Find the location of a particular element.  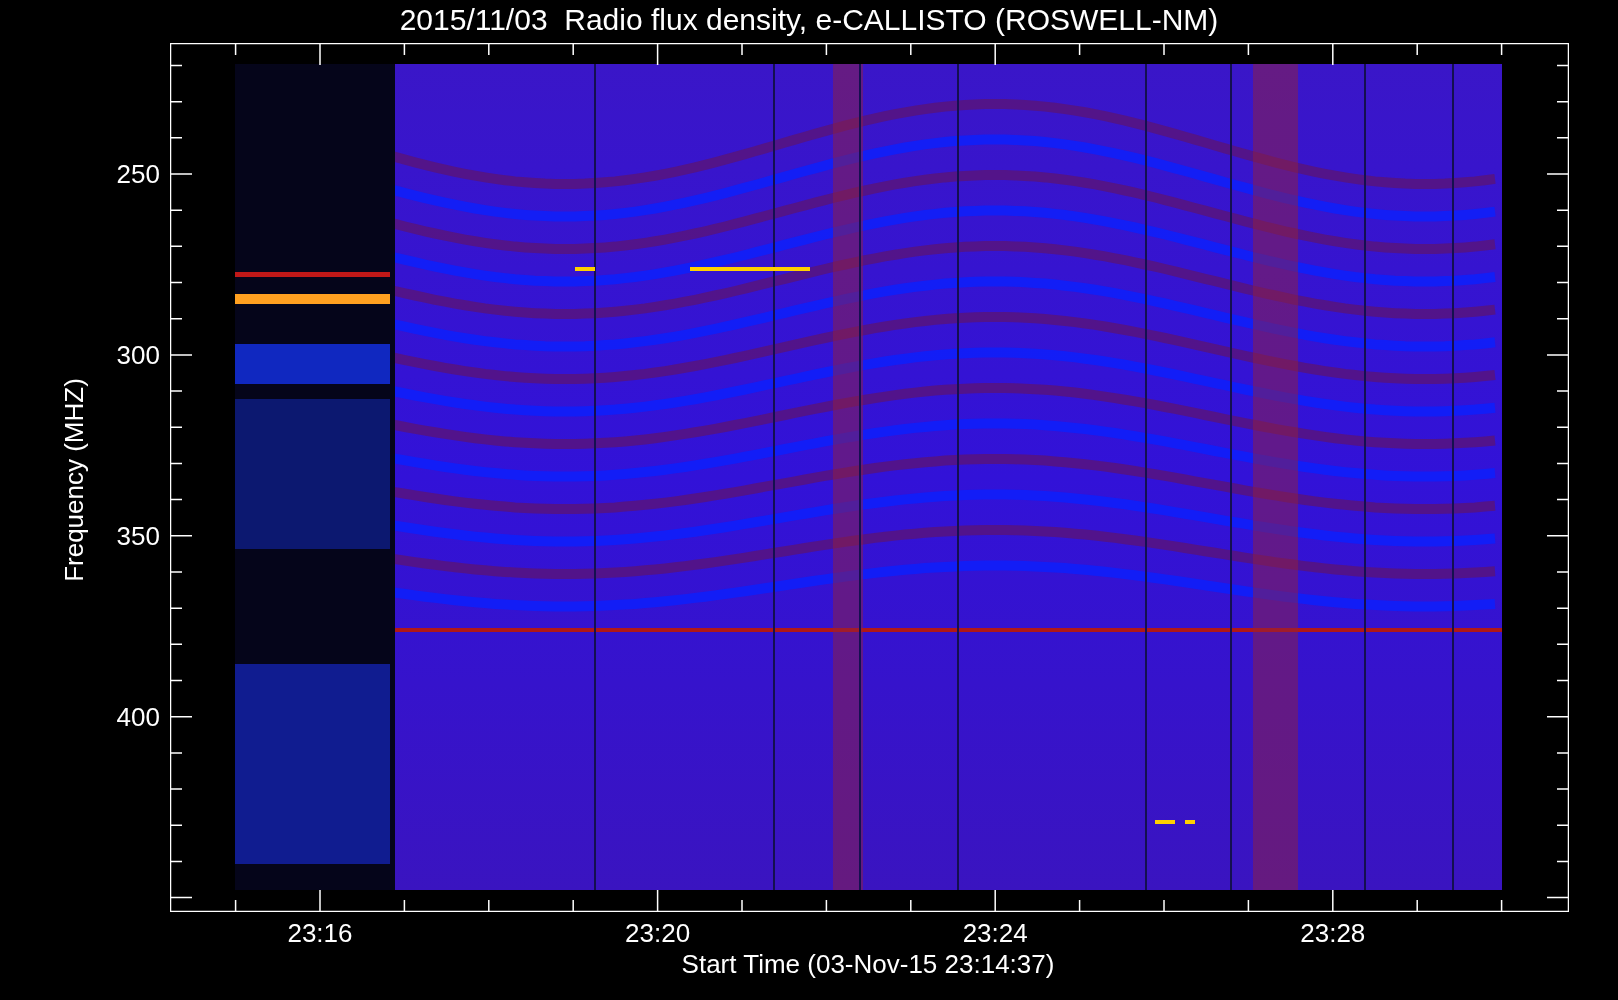

x-tick-label: 23:16 is located at coordinates (320, 933).